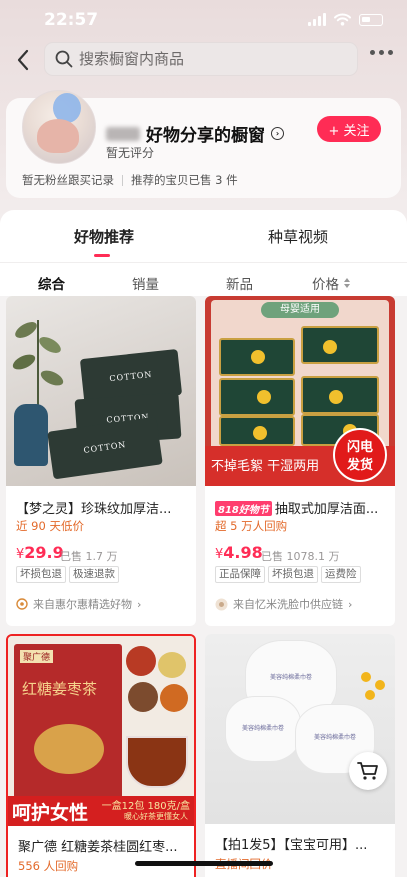  I want to click on store-card: 好物分享的橱窗 › 暂无评分 + 关注 暂无粉丝跟买记录 推荐的宝贝已售 3 件, so click(203, 144).